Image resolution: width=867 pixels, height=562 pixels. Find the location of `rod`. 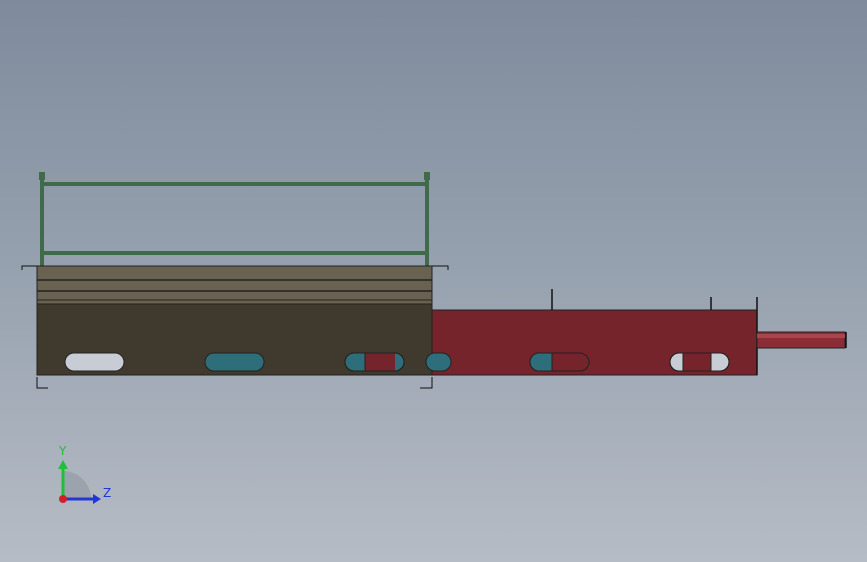

rod is located at coordinates (801, 340).